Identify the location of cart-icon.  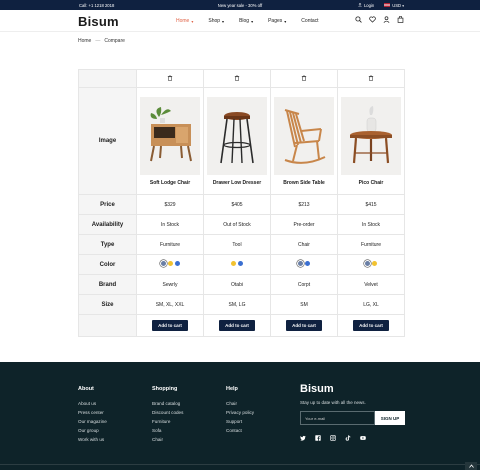
(400, 19).